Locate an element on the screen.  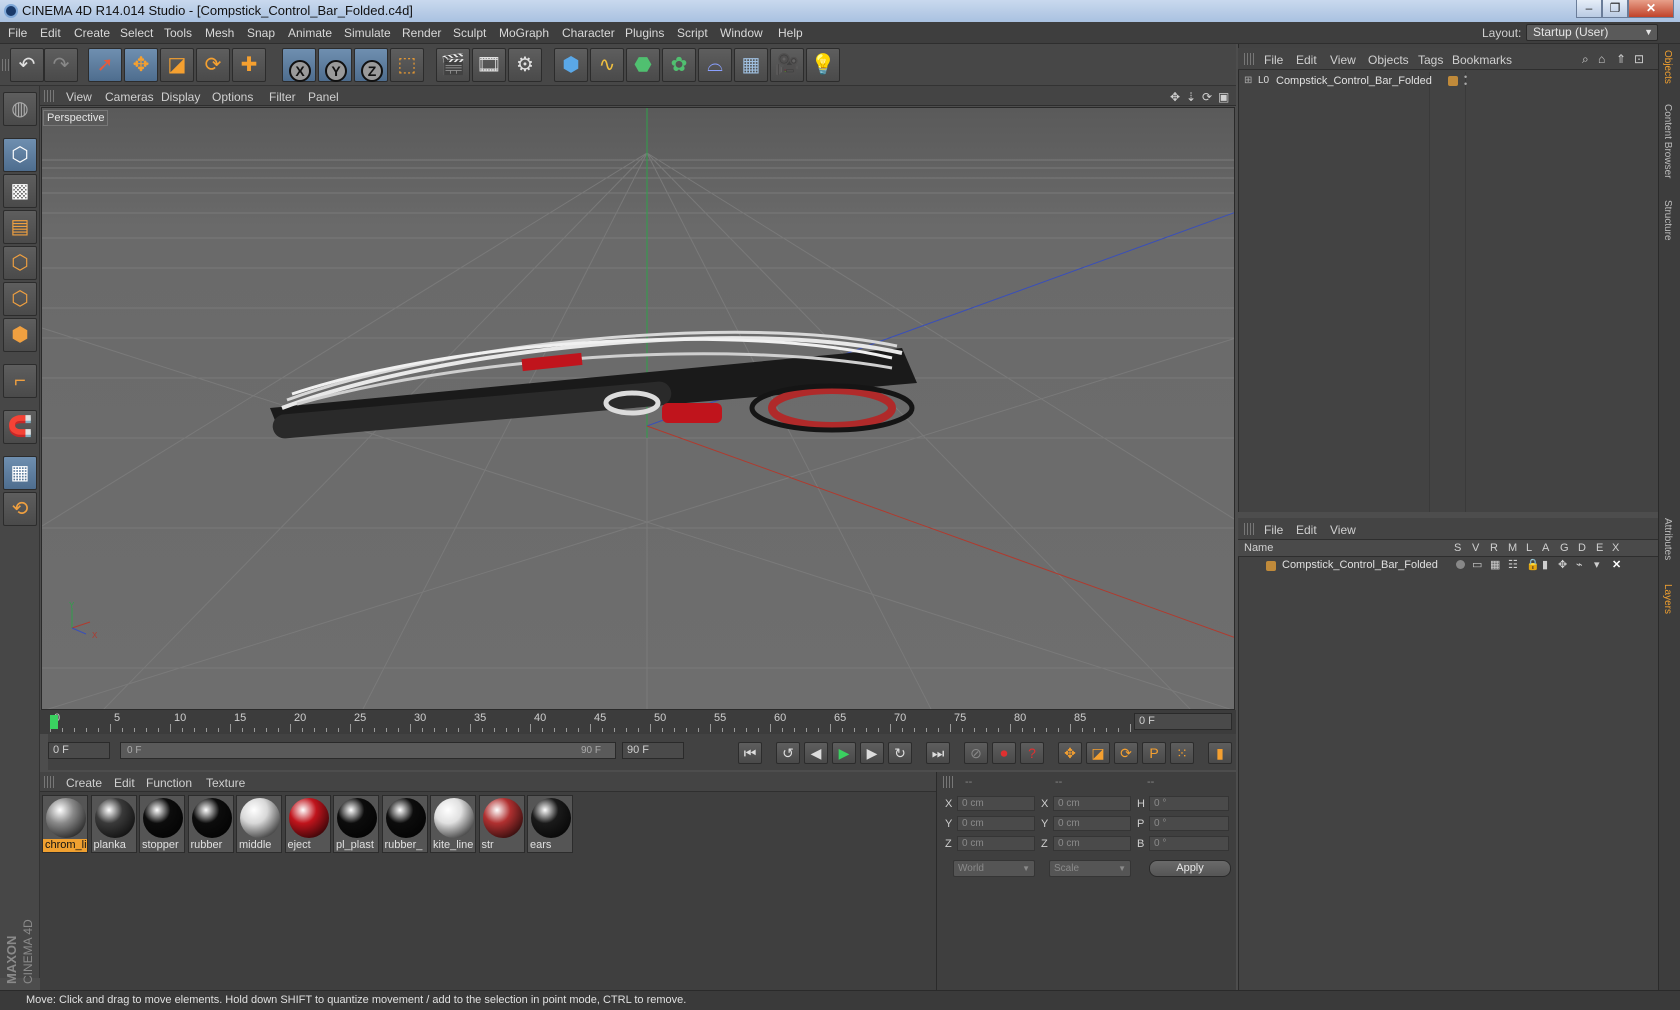
object-row: ⊞ L0 Compstick_Control_Bar_Folded • • is located at coordinates (1446, 81).